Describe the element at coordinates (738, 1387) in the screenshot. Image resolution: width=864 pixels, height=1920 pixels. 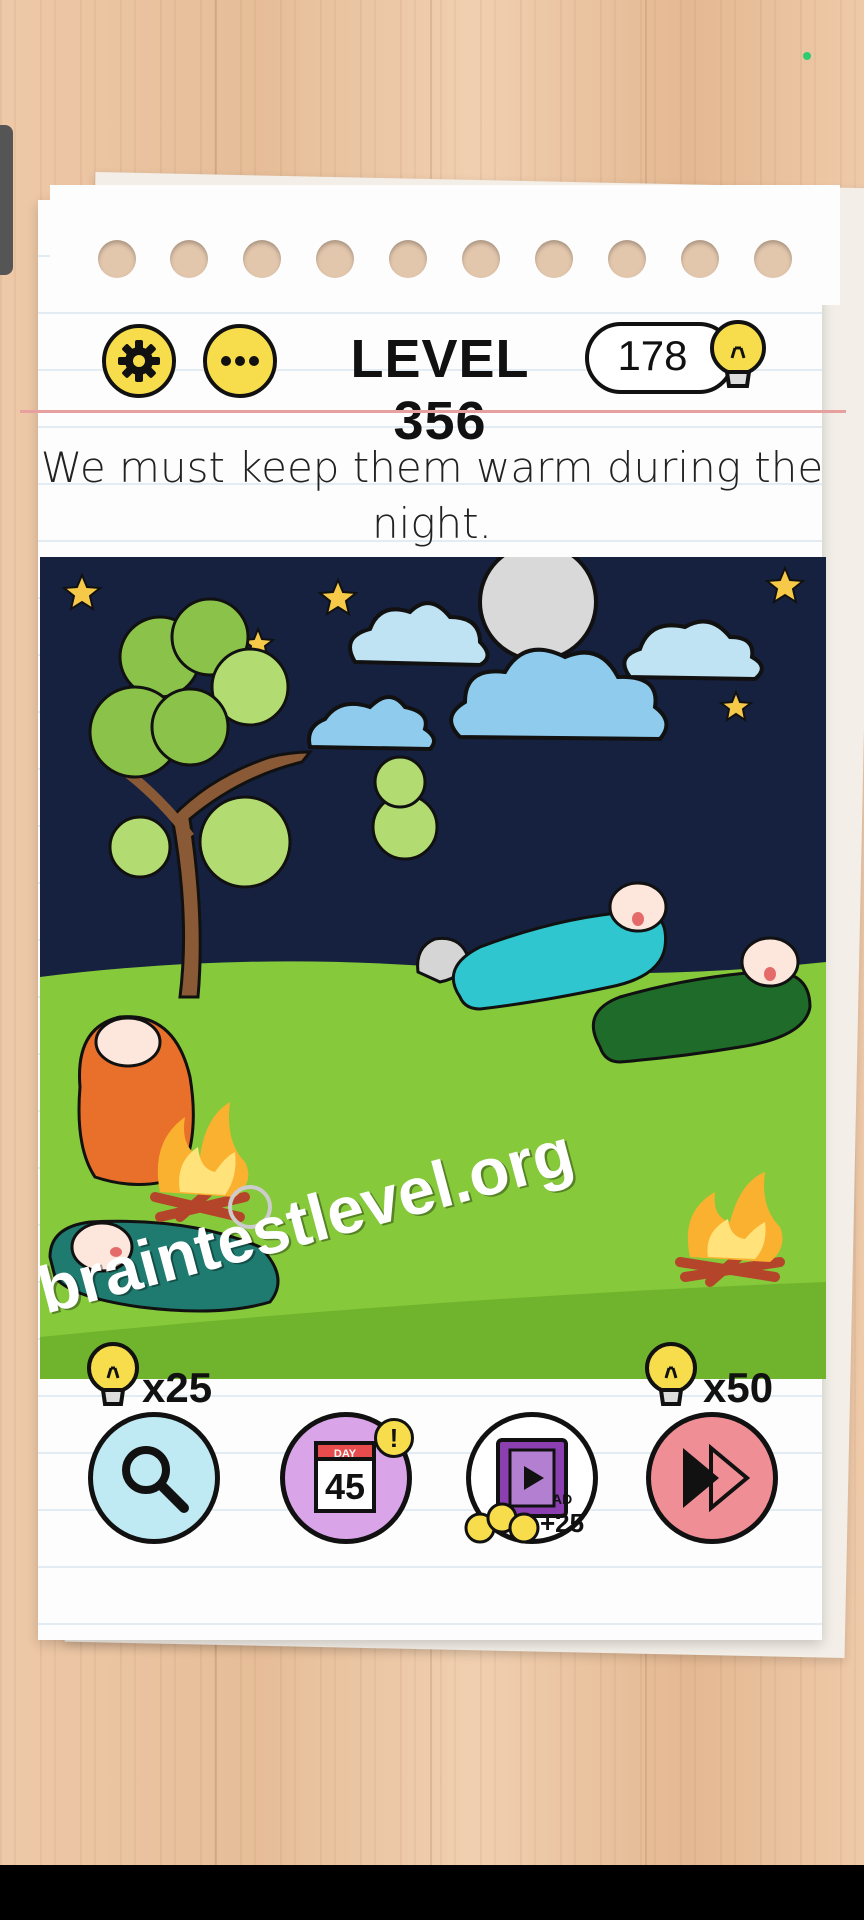
I see `skip-cost: x50` at that location.